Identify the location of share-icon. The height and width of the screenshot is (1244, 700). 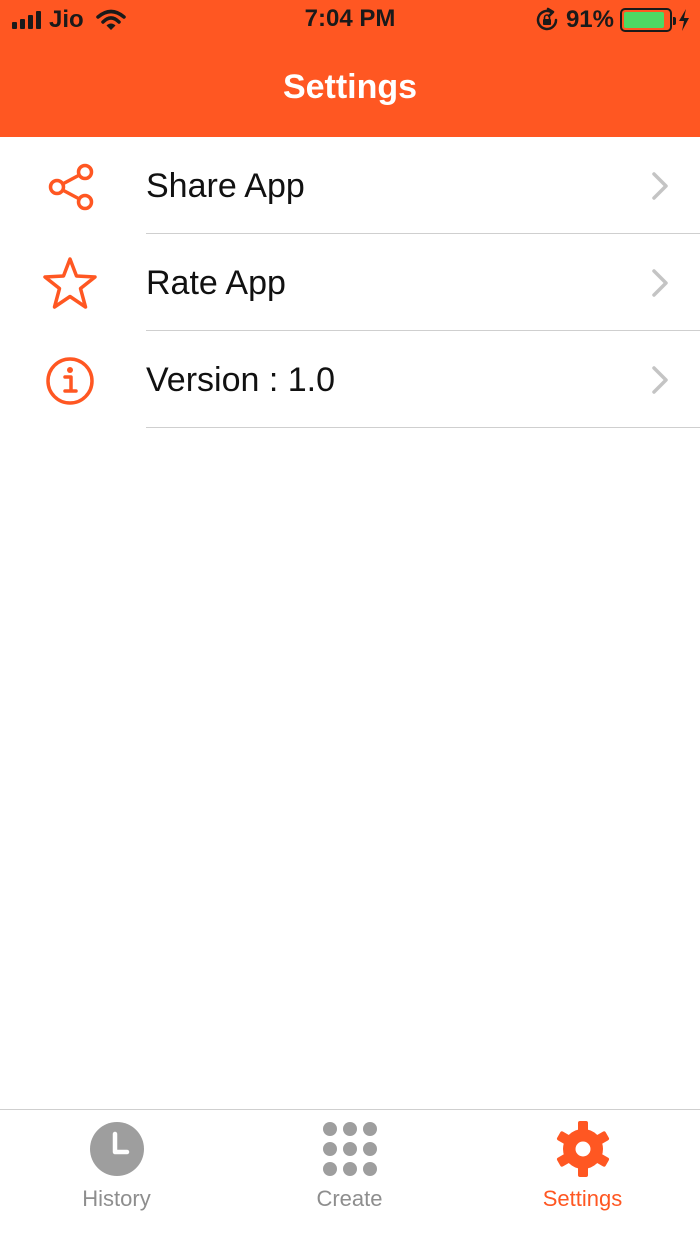
(71, 187).